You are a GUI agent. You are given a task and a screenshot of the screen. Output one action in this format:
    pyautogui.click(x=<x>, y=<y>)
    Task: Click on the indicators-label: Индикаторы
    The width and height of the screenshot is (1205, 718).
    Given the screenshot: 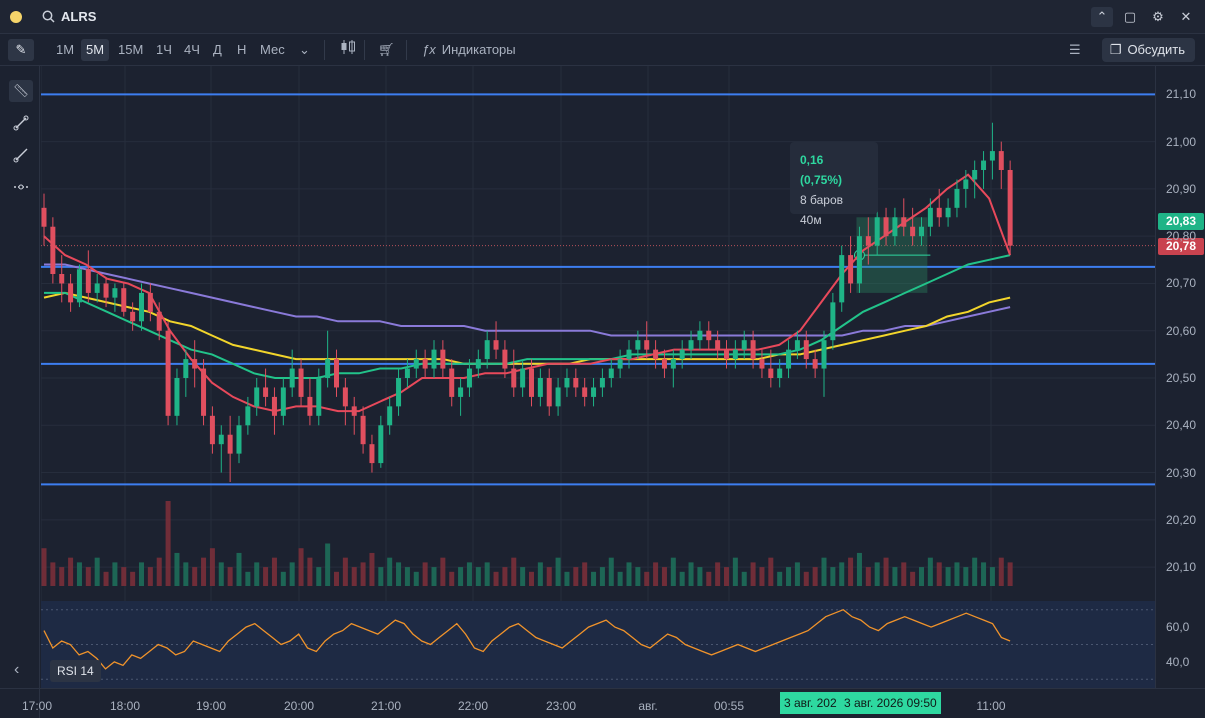 What is the action you would take?
    pyautogui.click(x=478, y=49)
    